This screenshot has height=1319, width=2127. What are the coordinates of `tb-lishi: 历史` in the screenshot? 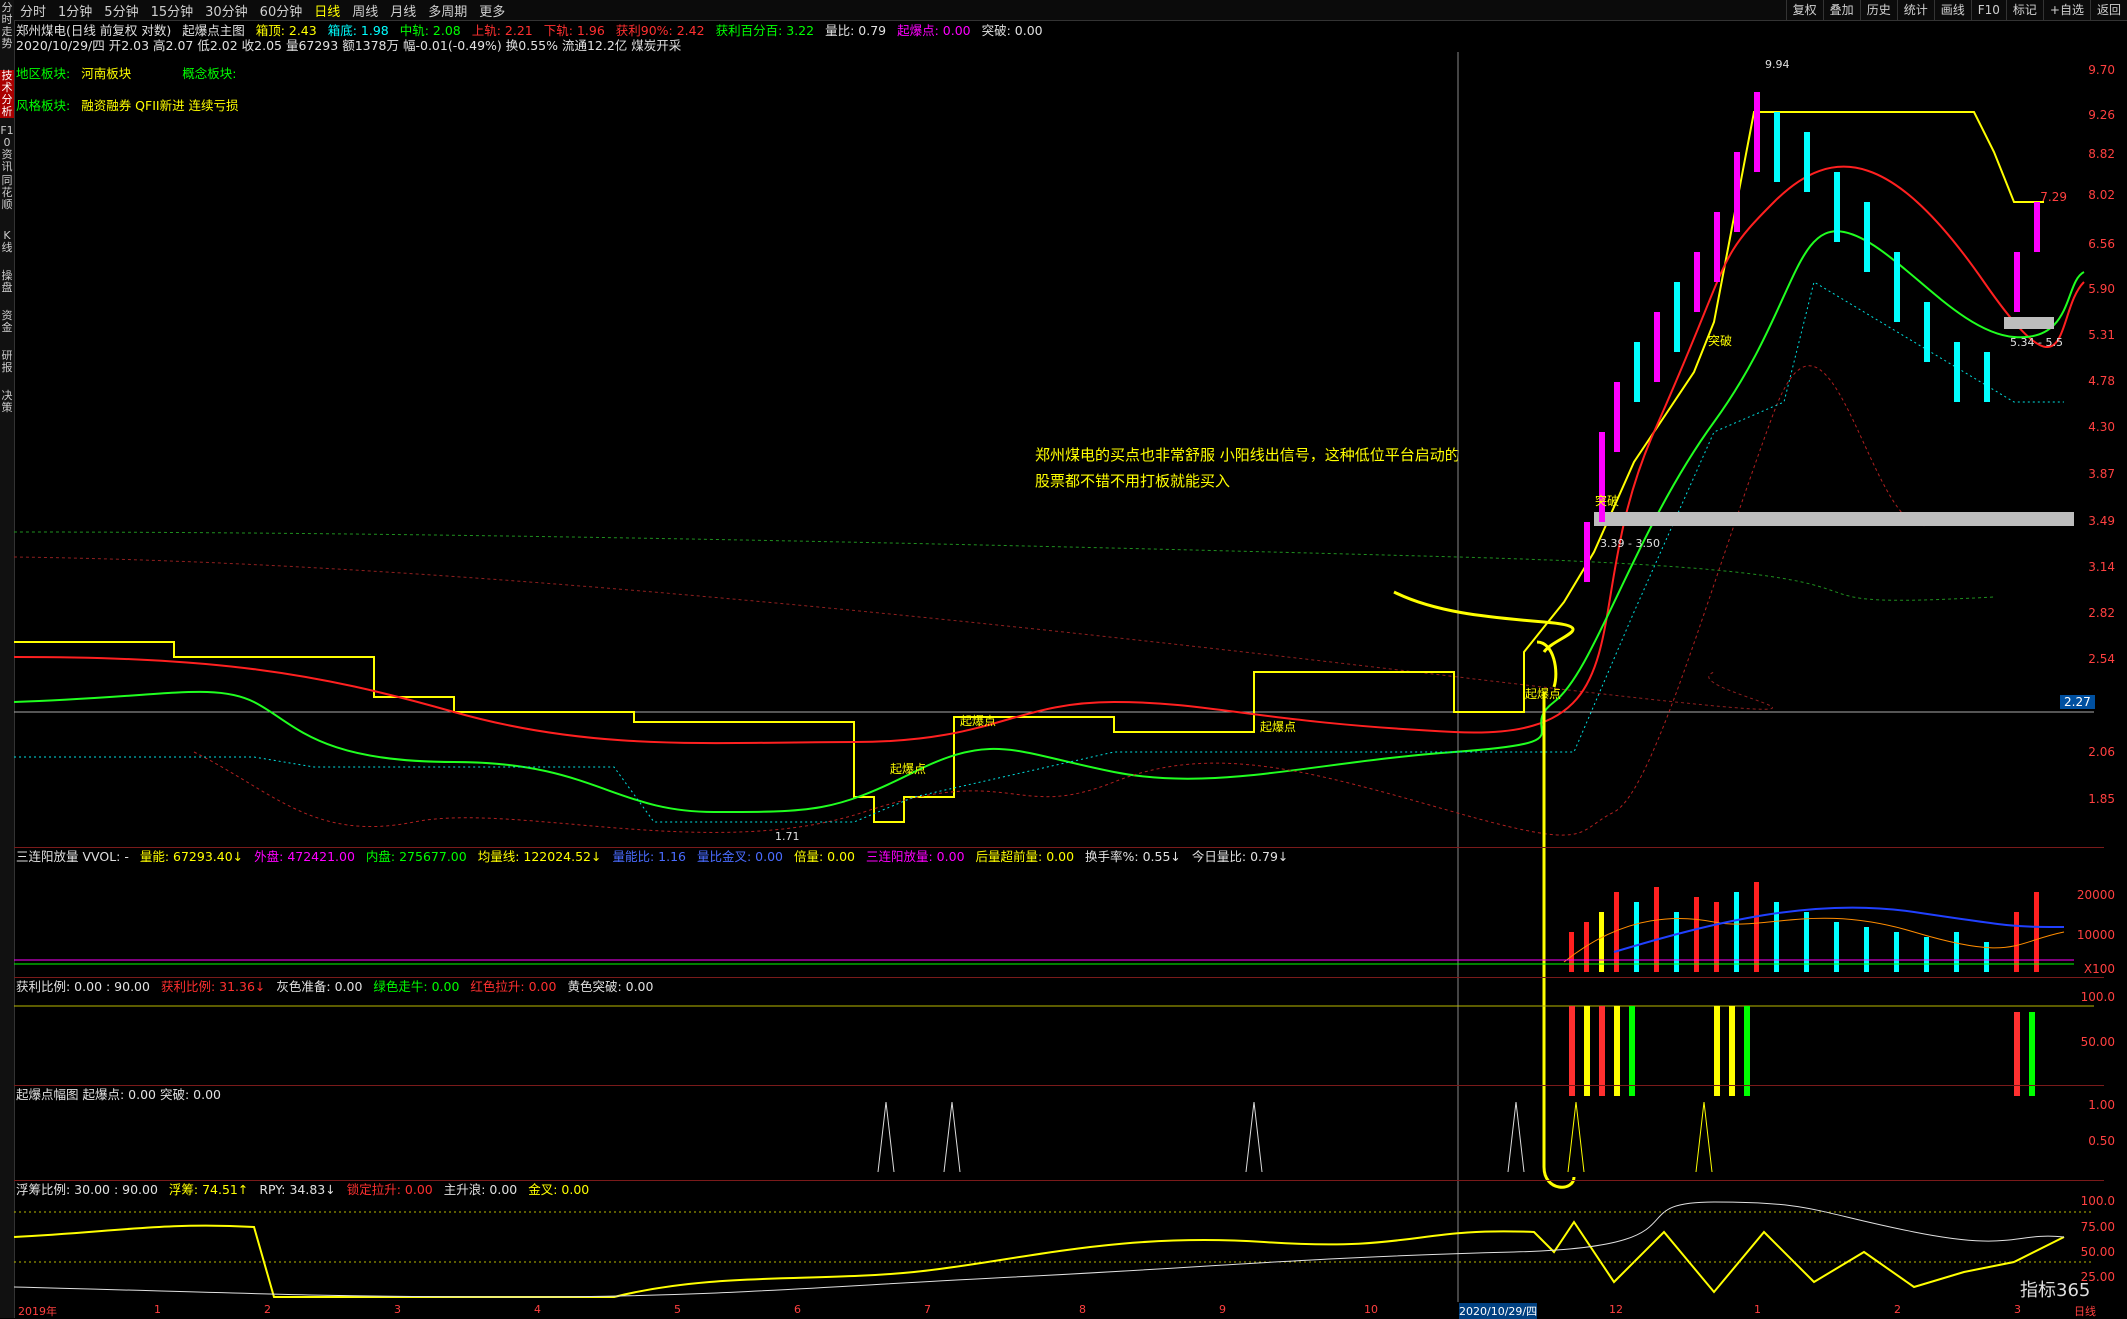 It's located at (1878, 10).